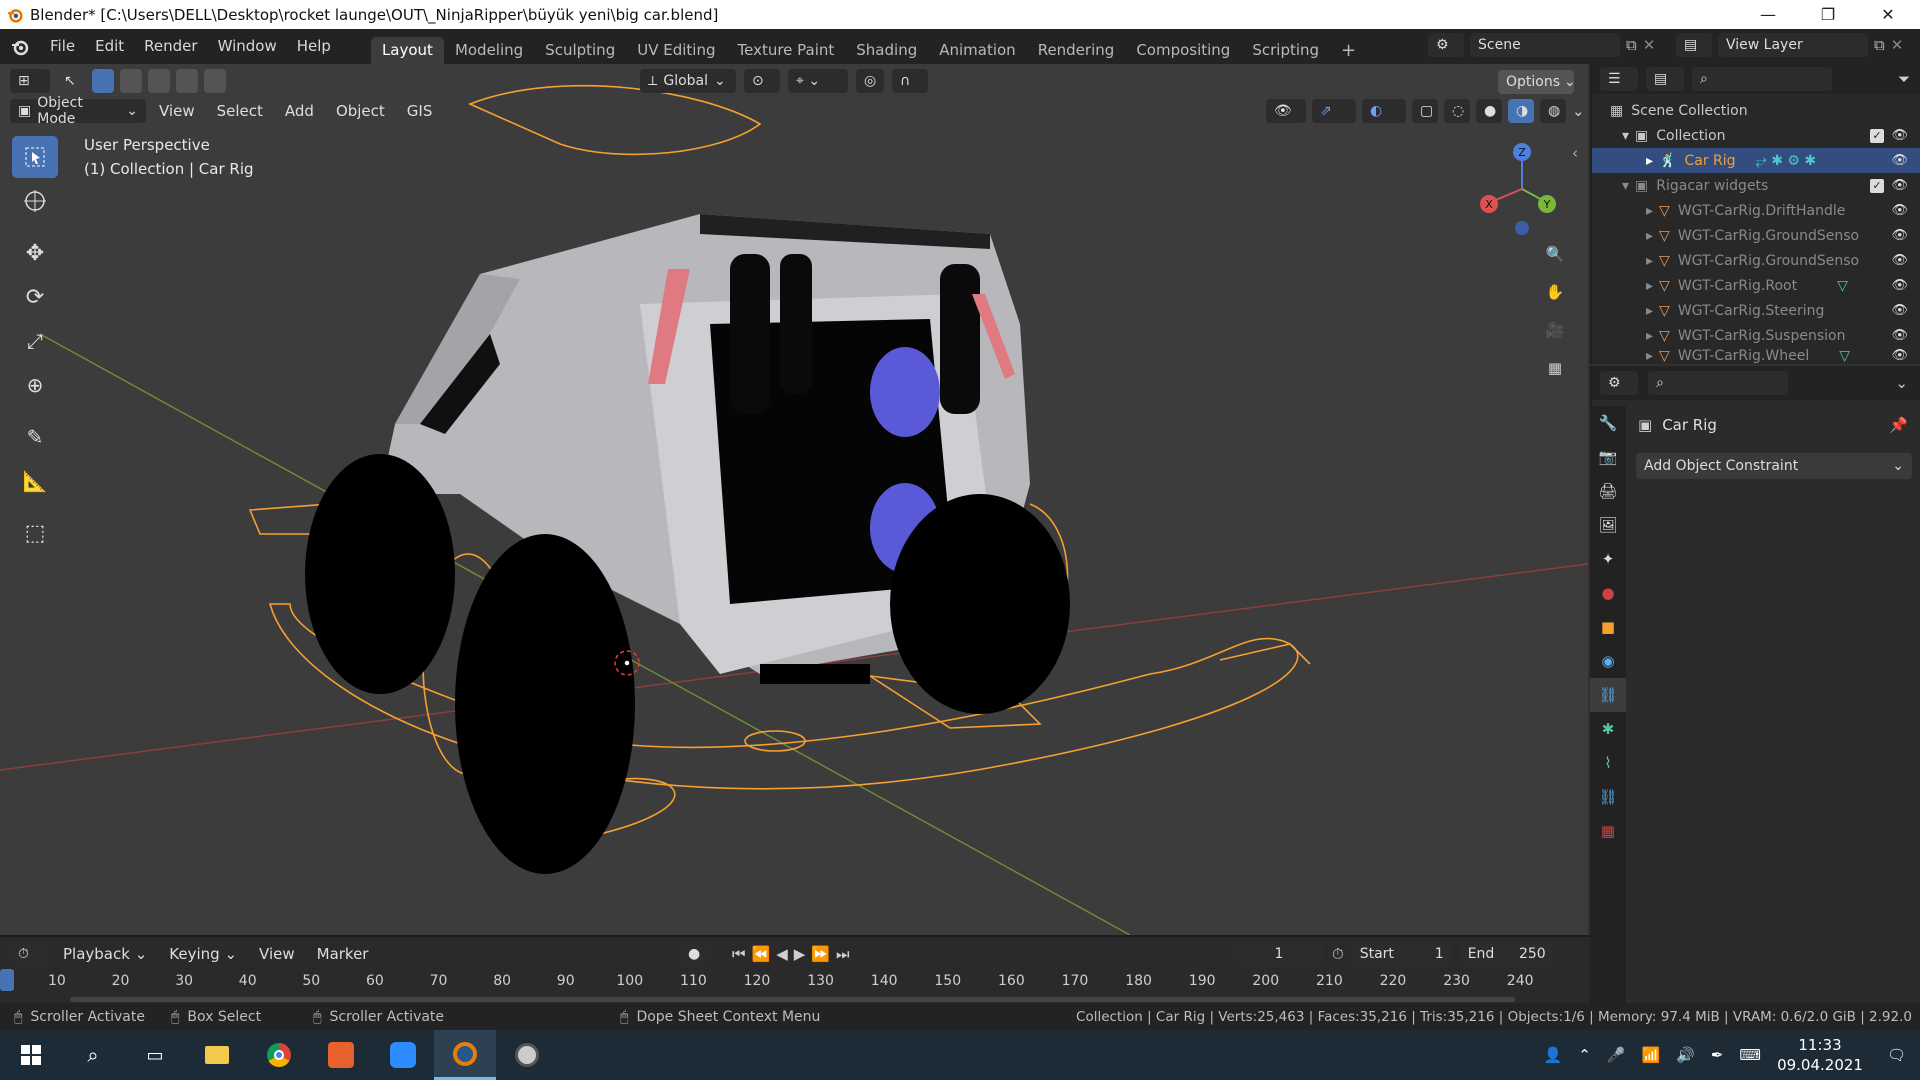  What do you see at coordinates (1608, 797) in the screenshot?
I see `bone-constraints-tab-icon: ⛓` at bounding box center [1608, 797].